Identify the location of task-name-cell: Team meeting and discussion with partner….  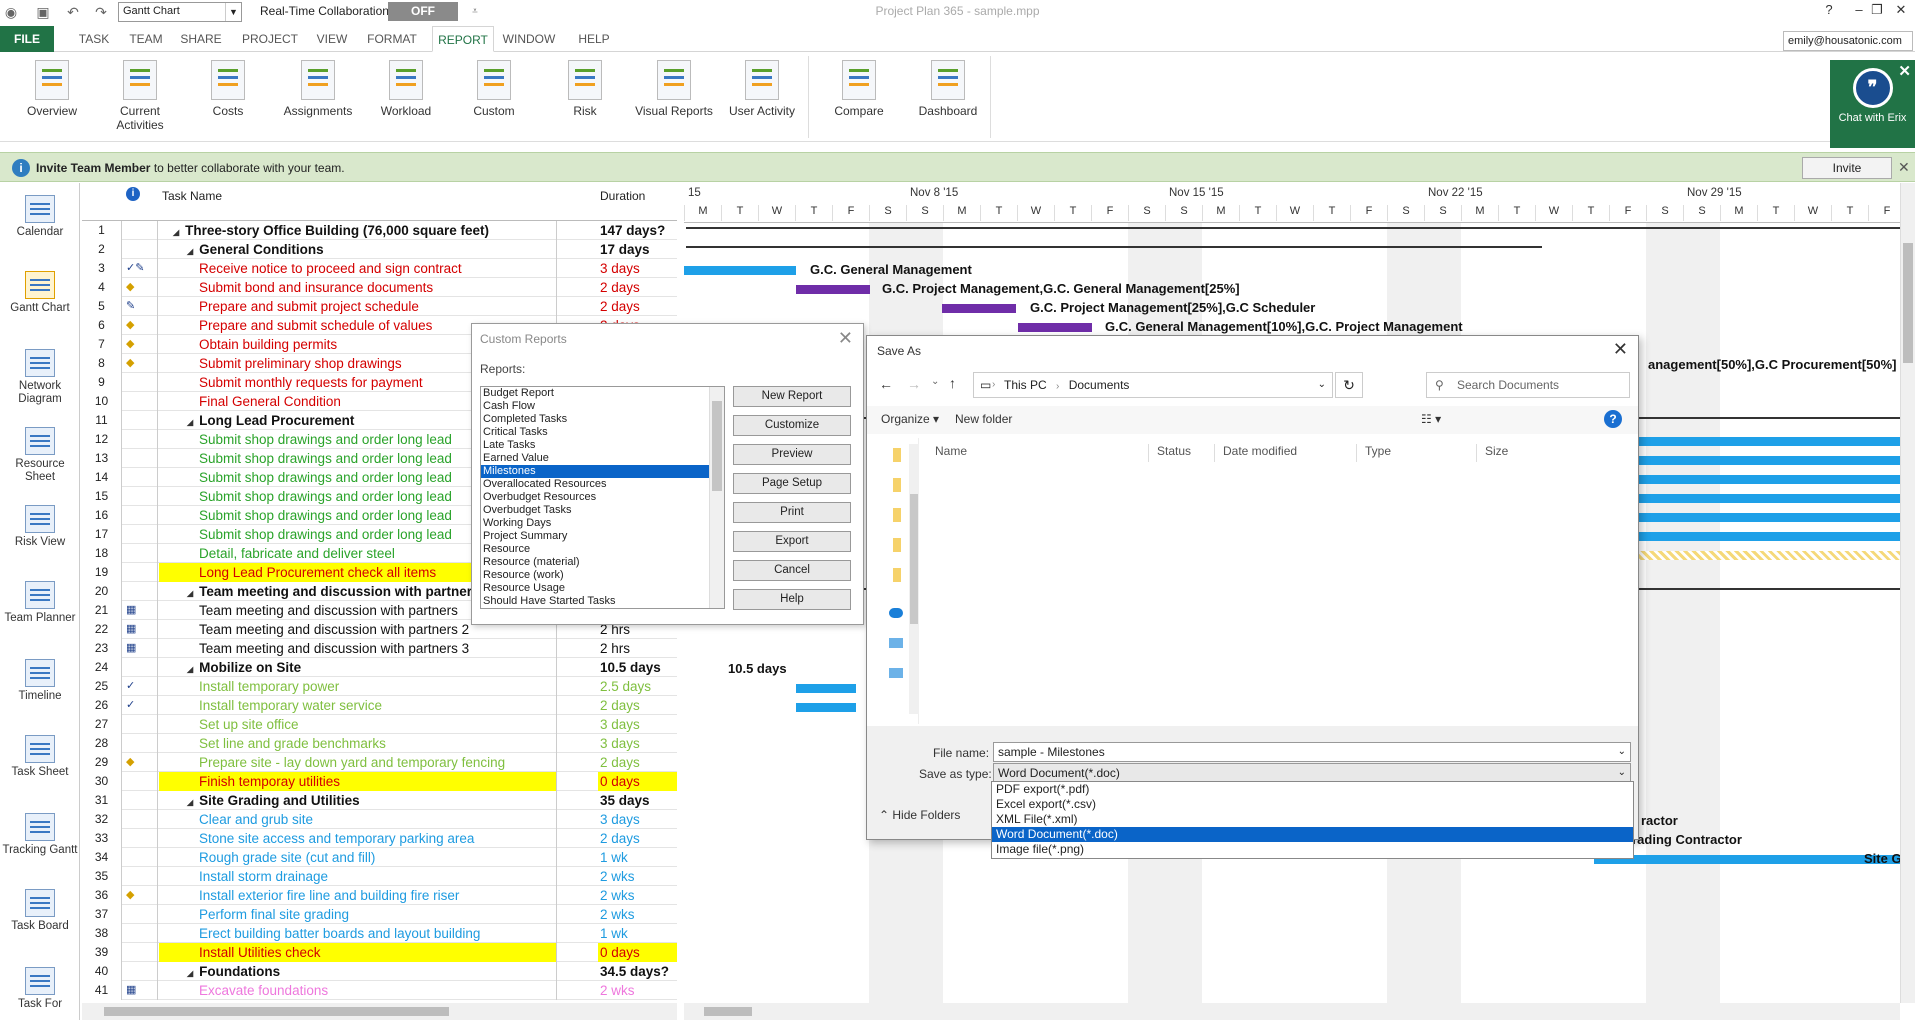
(358, 648).